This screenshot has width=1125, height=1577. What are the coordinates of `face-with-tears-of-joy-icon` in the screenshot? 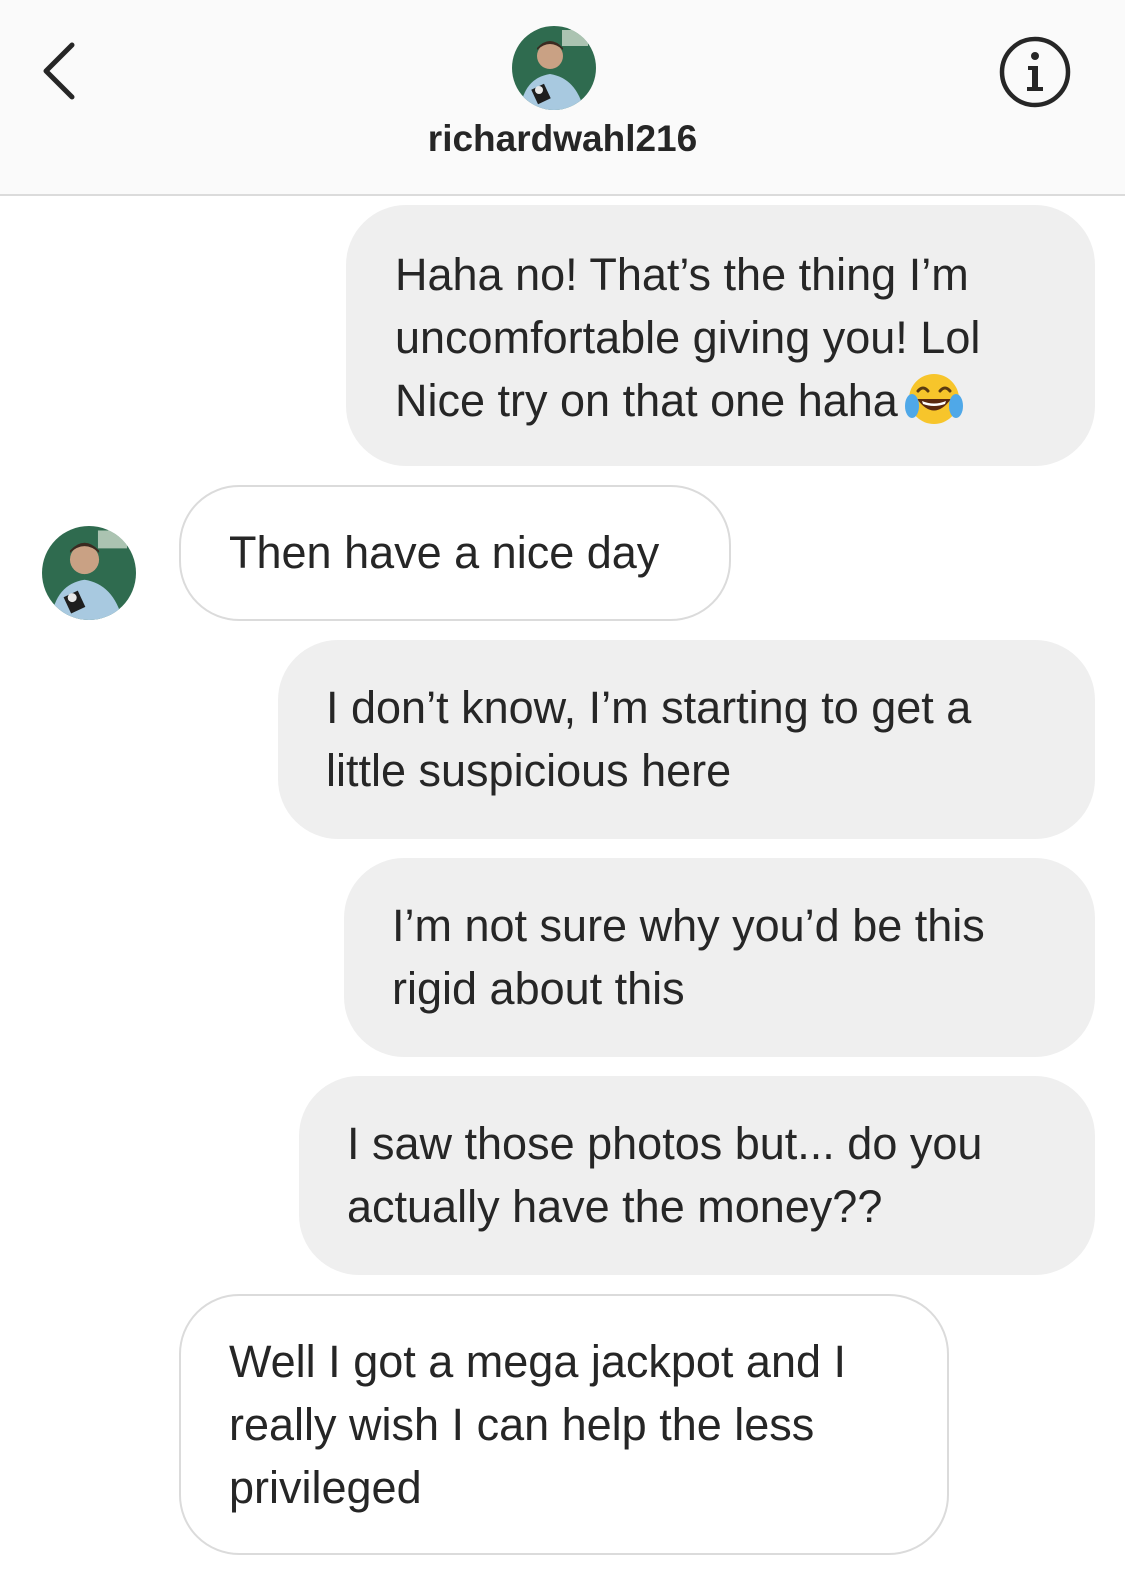 It's located at (933, 399).